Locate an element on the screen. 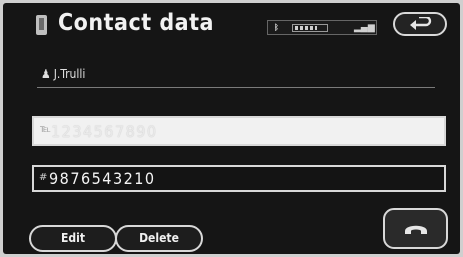 The height and width of the screenshot is (257, 463). handset-icon is located at coordinates (416, 229).